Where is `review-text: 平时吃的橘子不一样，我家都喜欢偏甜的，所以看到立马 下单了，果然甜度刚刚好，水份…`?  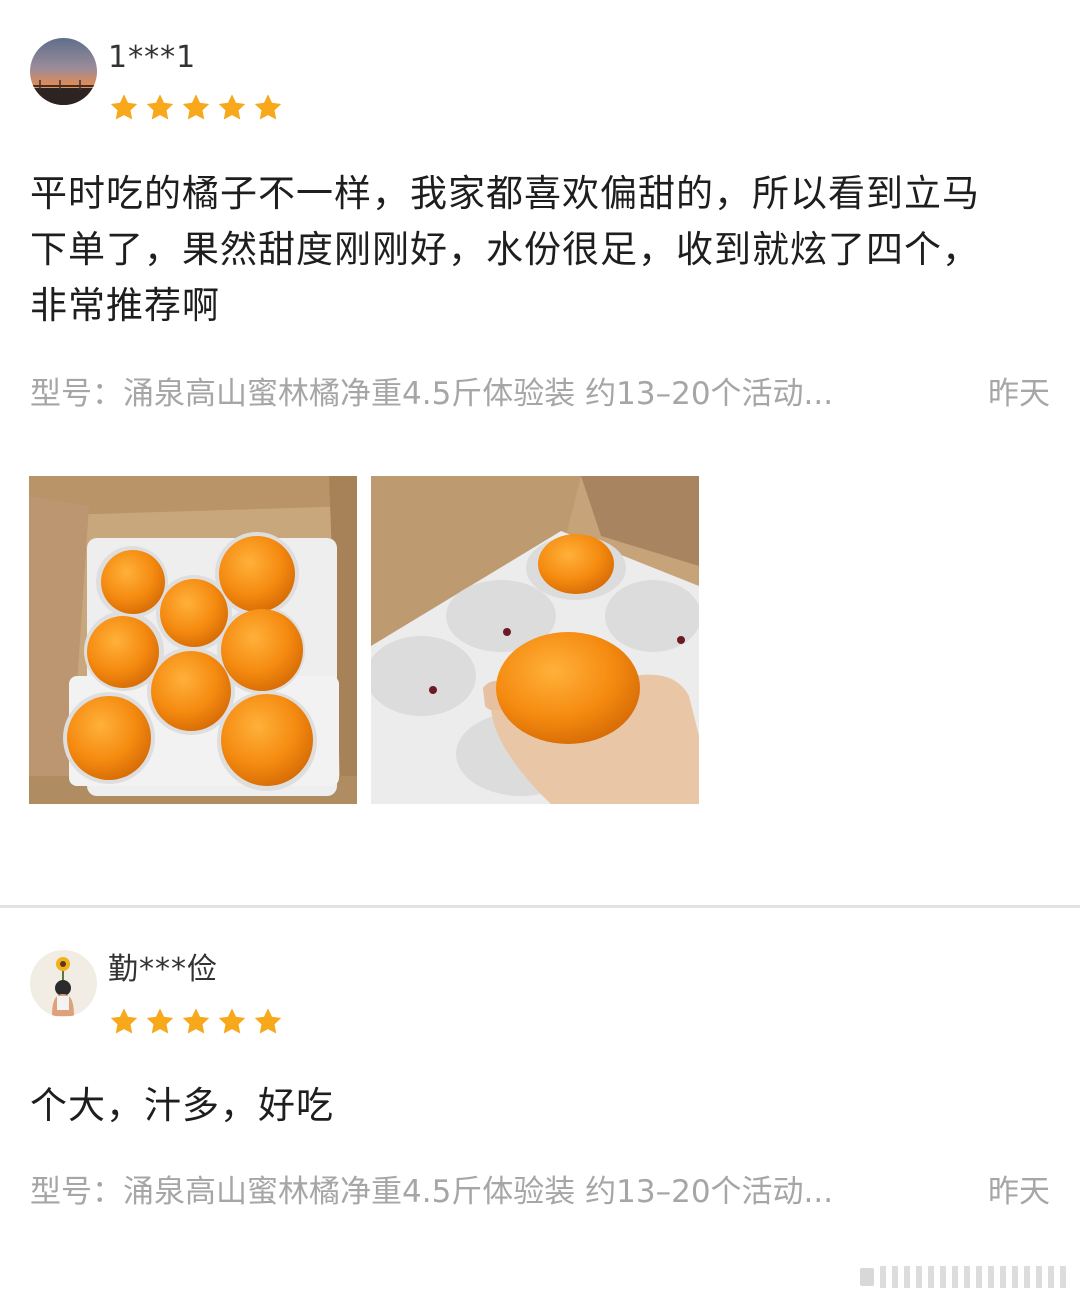 review-text: 平时吃的橘子不一样，我家都喜欢偏甜的，所以看到立马 下单了，果然甜度刚刚好，水份… is located at coordinates (540, 250).